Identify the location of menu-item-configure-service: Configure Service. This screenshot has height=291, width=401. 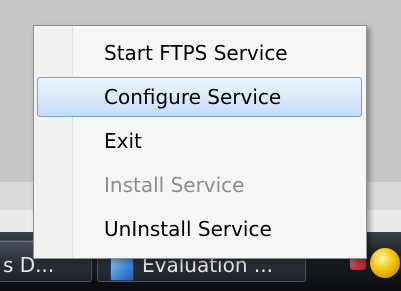
(200, 98).